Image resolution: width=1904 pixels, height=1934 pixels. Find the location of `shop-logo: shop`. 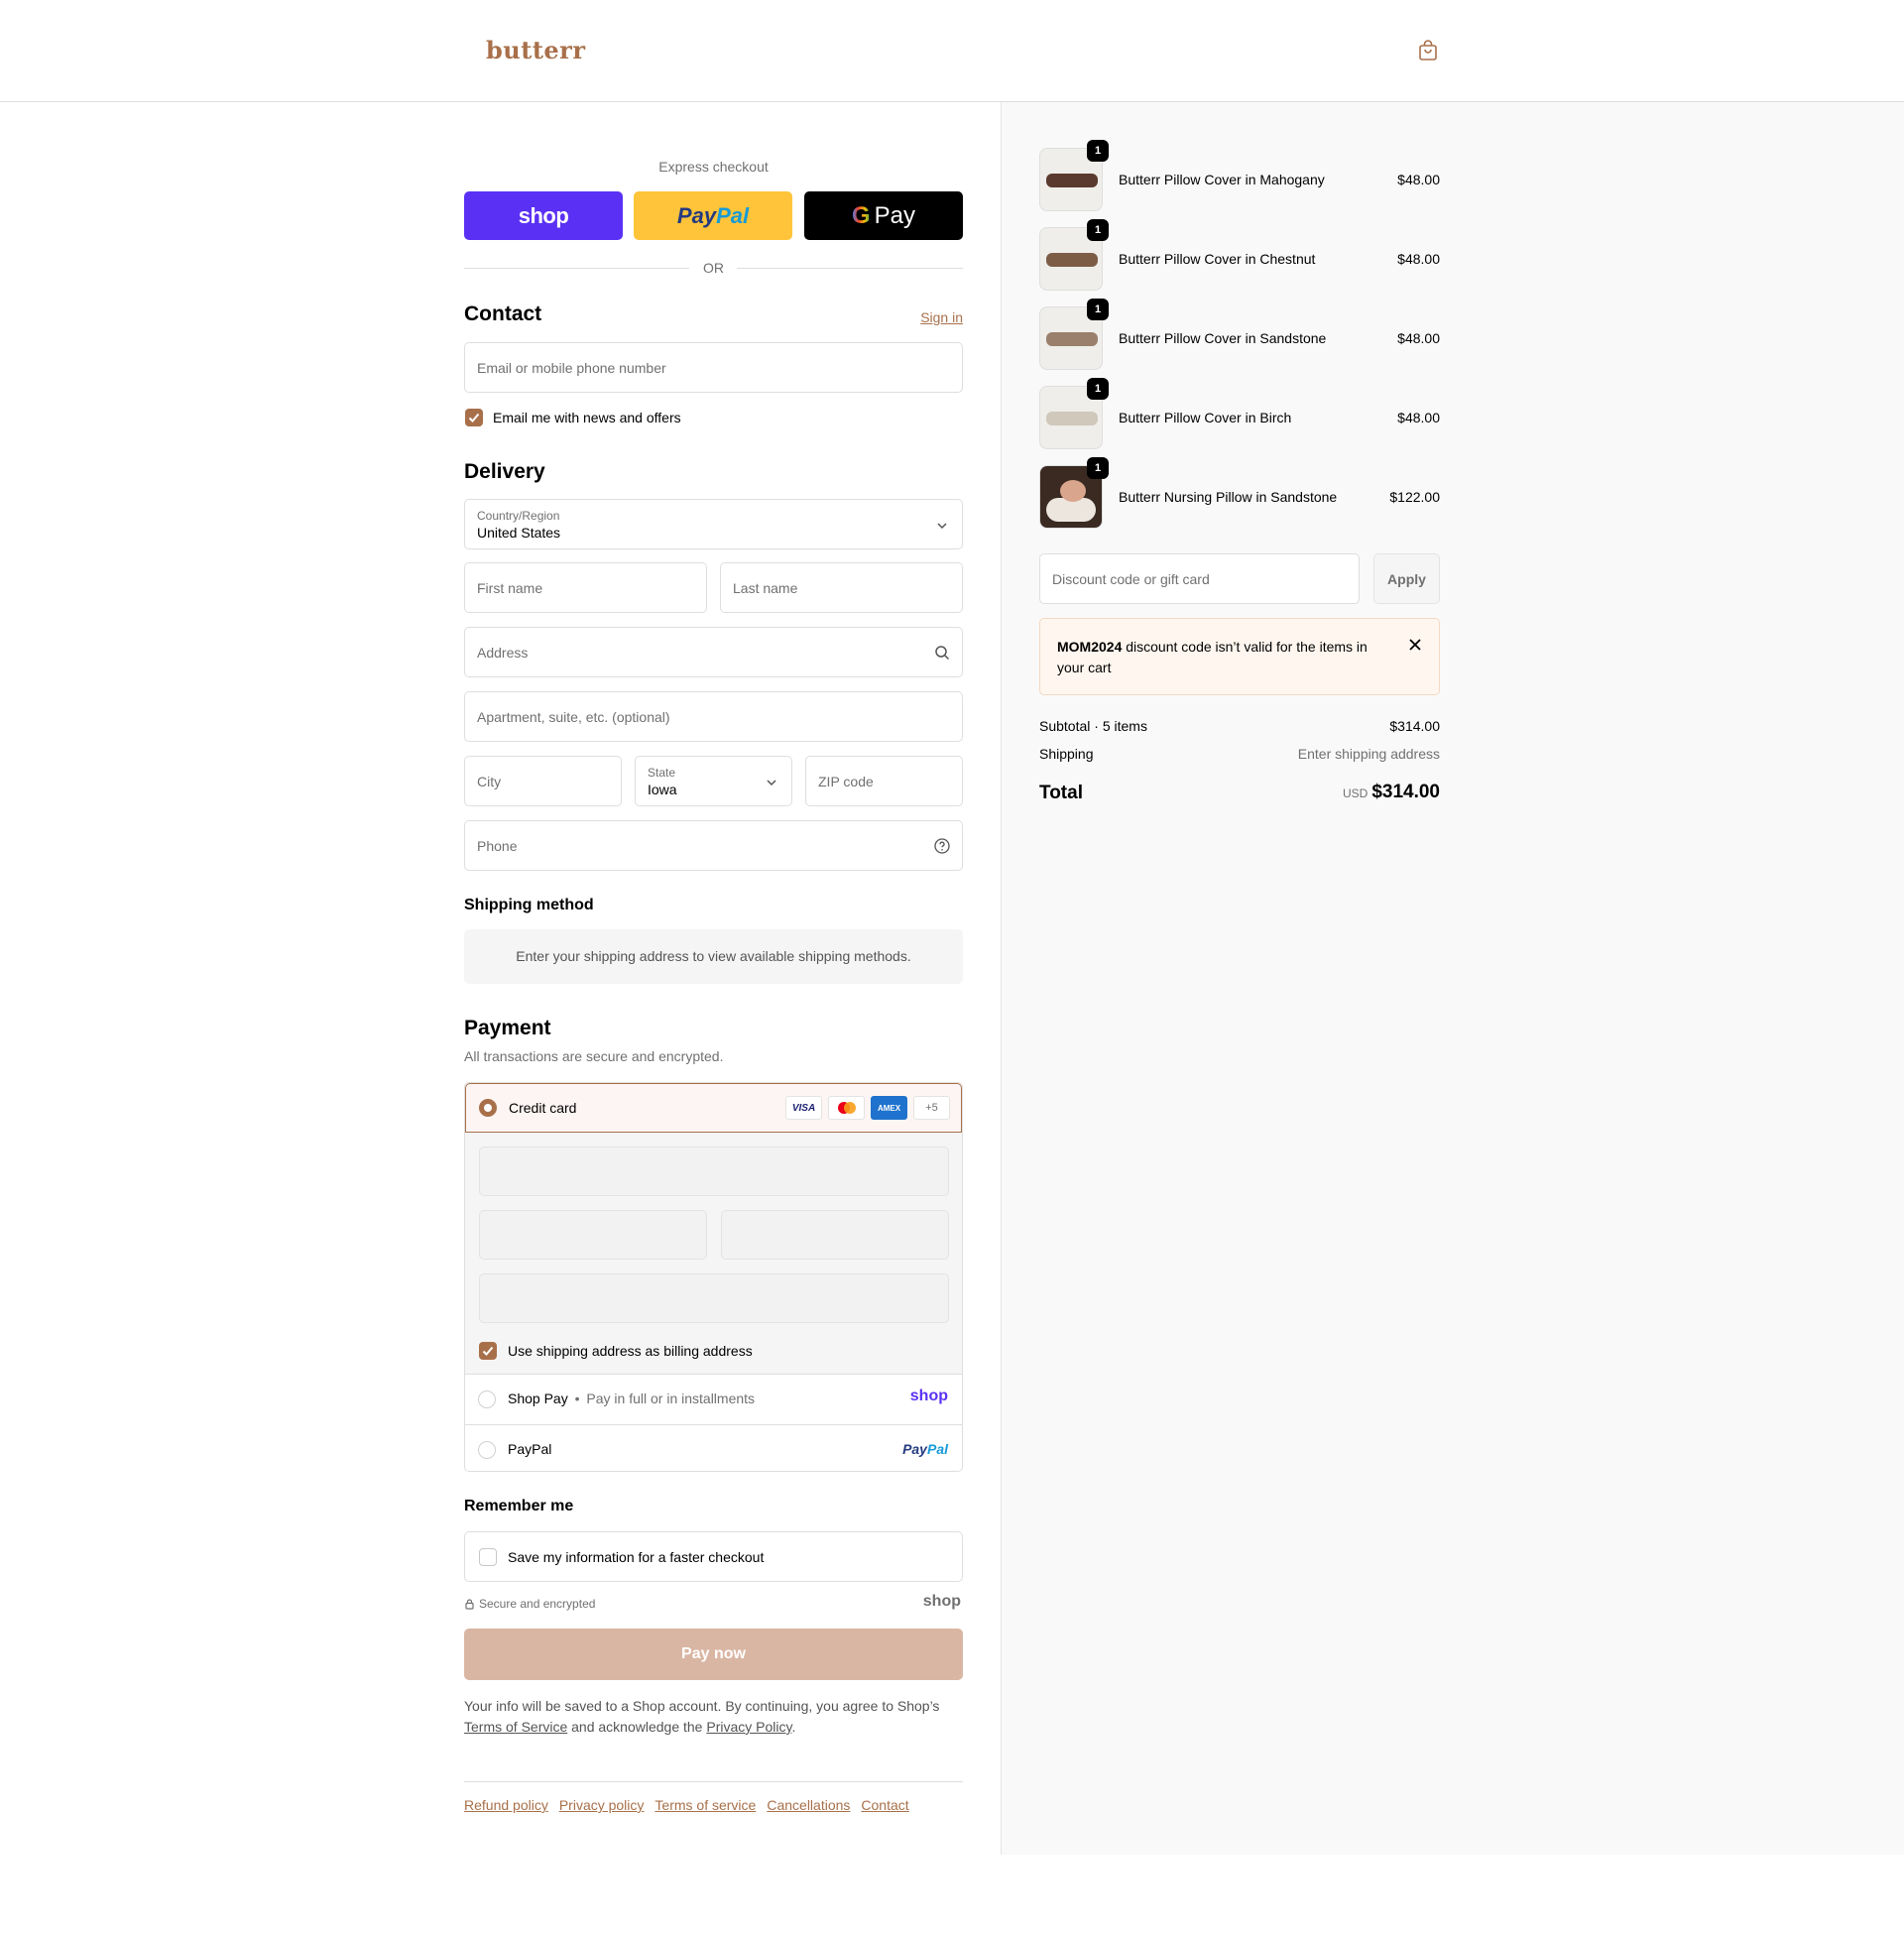

shop-logo: shop is located at coordinates (941, 1601).